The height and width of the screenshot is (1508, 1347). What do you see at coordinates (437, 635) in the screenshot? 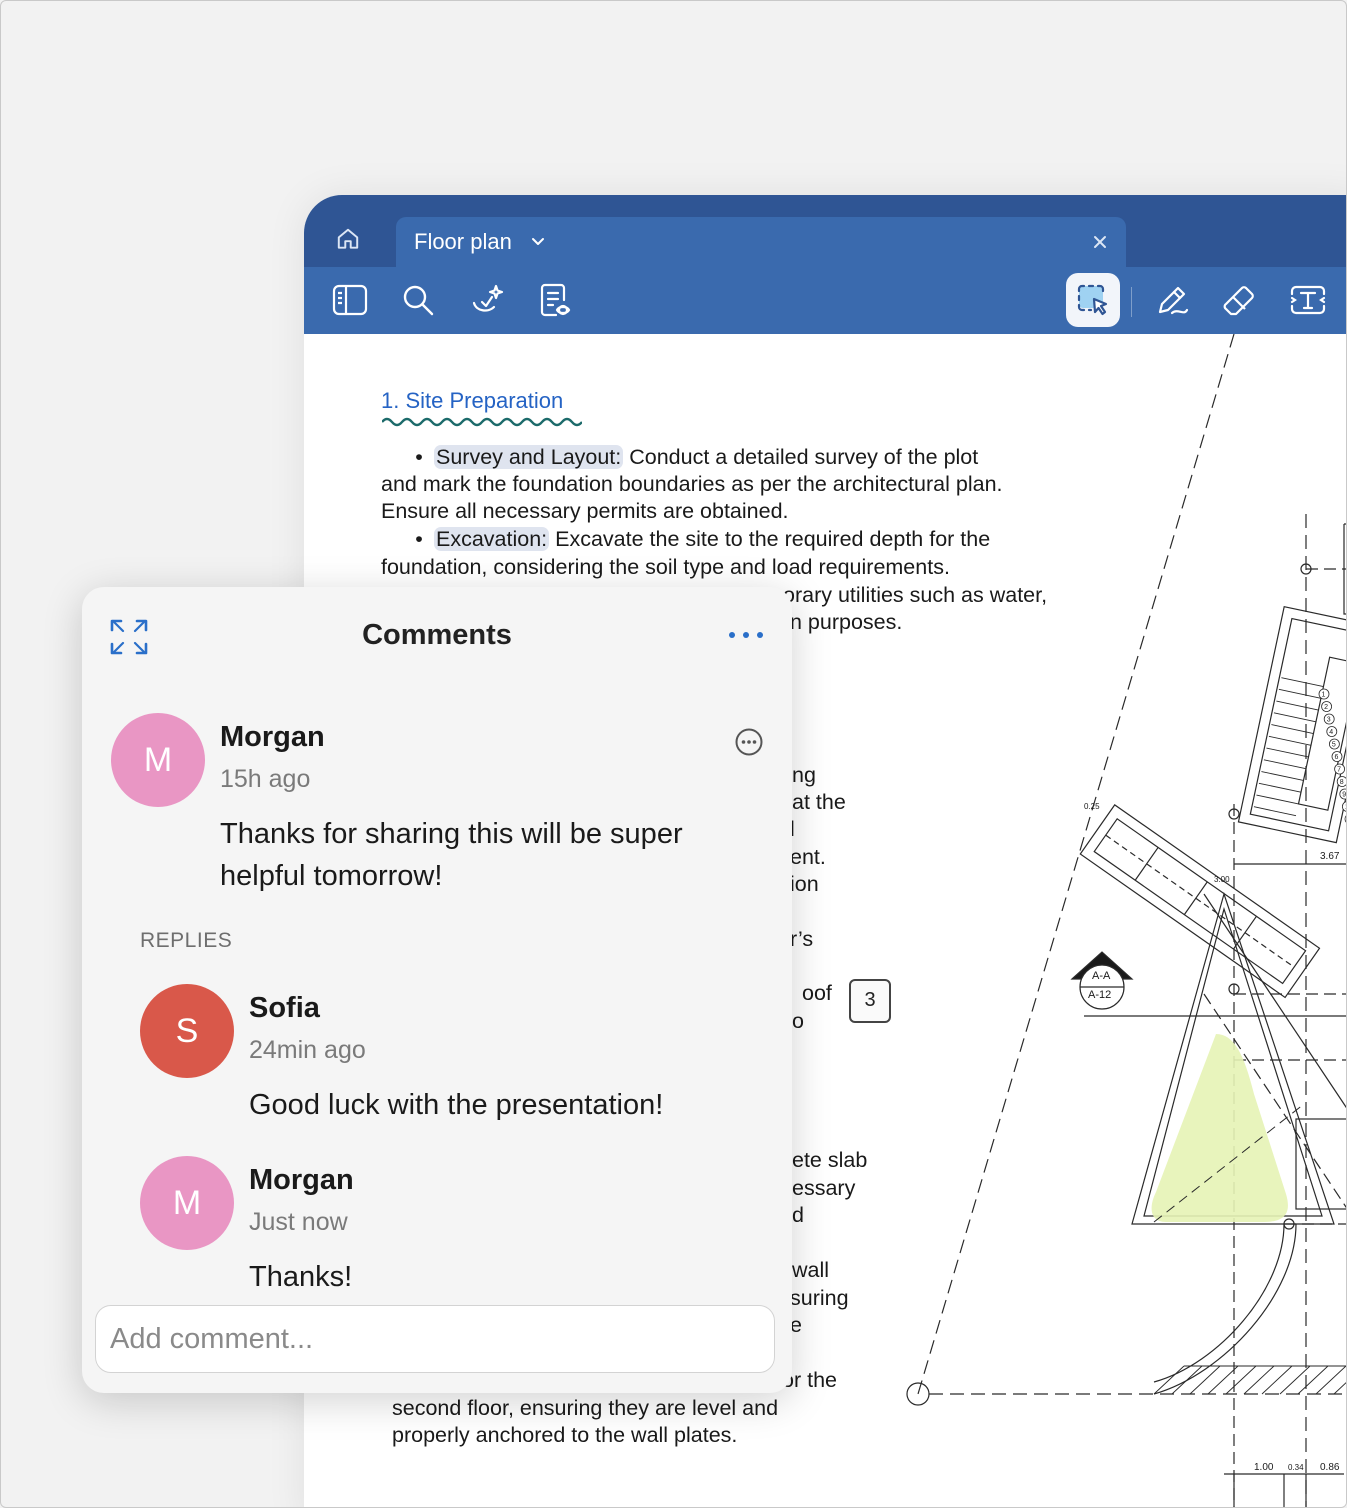
I see `comments-title: Comments` at bounding box center [437, 635].